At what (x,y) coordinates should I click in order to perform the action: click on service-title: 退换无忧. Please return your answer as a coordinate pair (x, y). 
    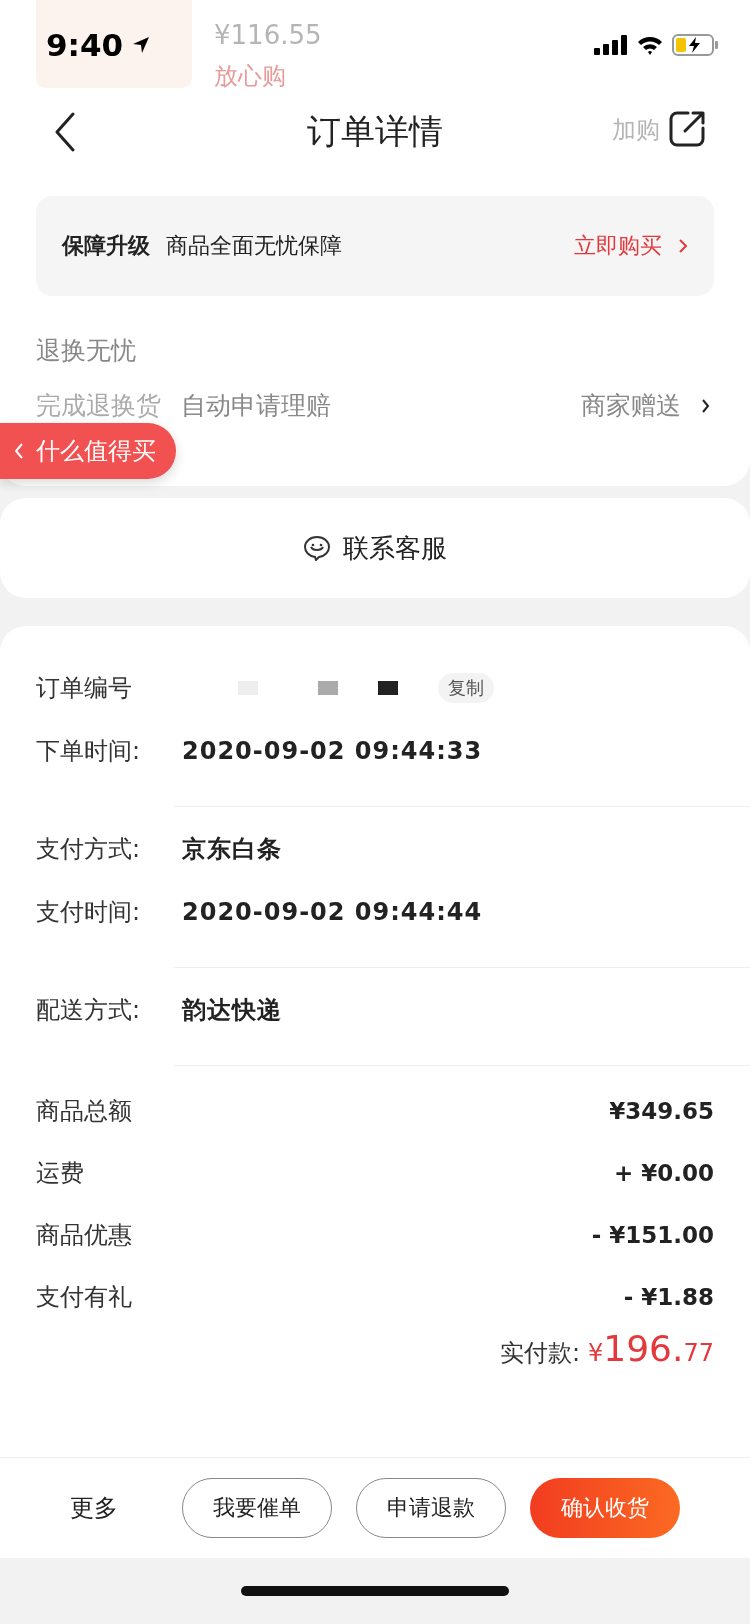
    Looking at the image, I should click on (86, 351).